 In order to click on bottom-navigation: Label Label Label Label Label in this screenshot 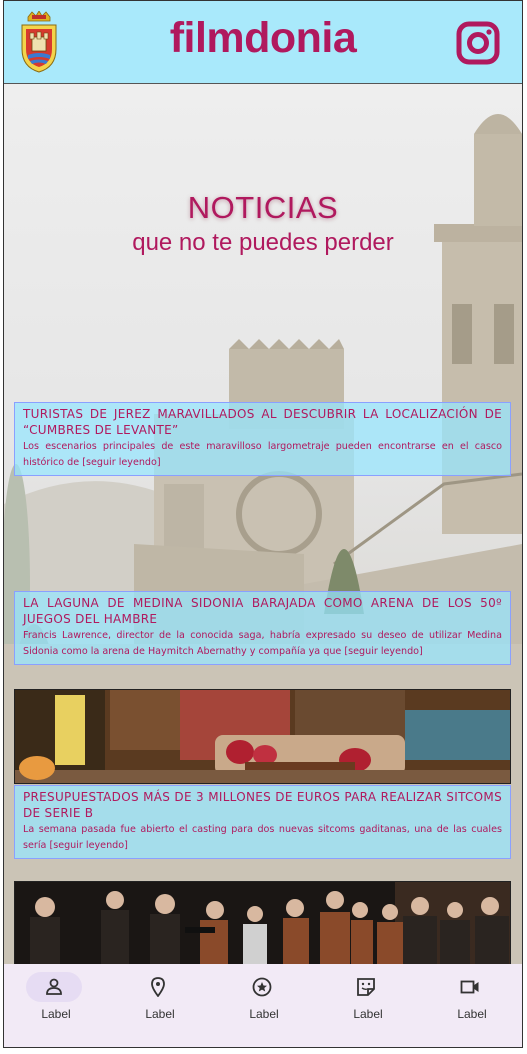, I will do `click(263, 1005)`.